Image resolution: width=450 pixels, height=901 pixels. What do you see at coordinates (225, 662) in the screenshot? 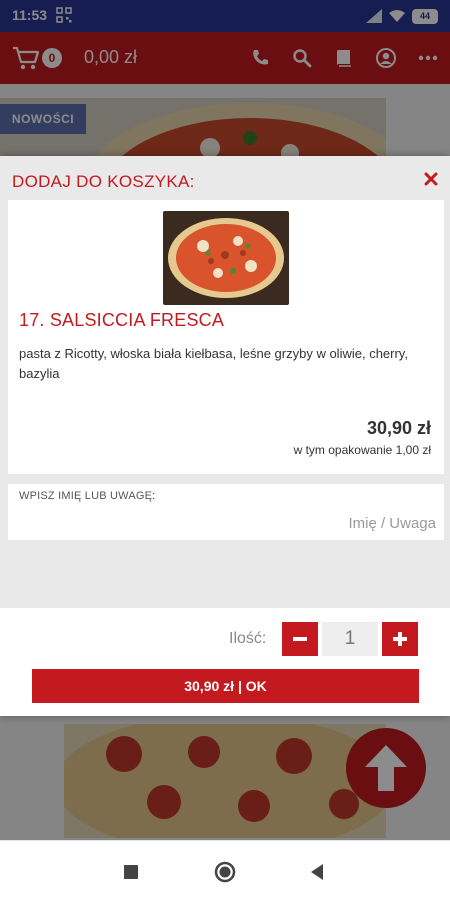
I see `modal-footer: Ilość: 1 30,90 zł | OK` at bounding box center [225, 662].